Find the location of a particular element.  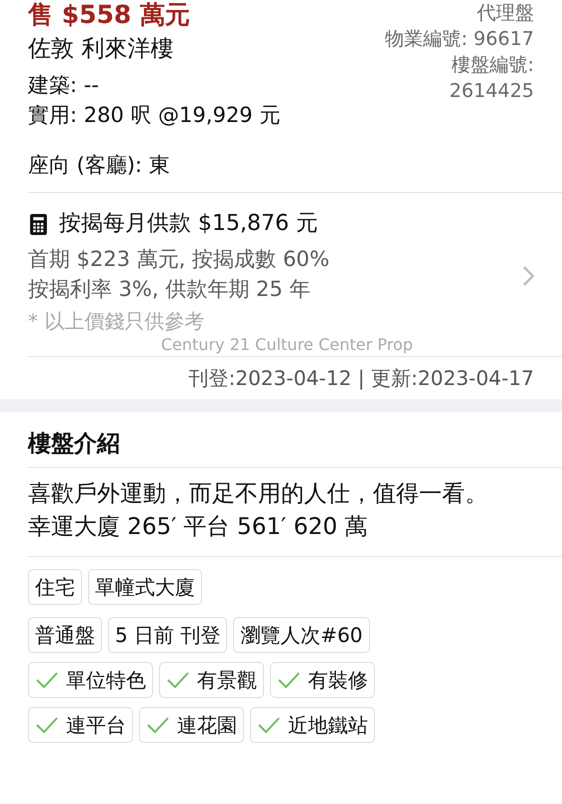

mortgage-title: 按揭每月供款 $15,876 元 is located at coordinates (188, 224).